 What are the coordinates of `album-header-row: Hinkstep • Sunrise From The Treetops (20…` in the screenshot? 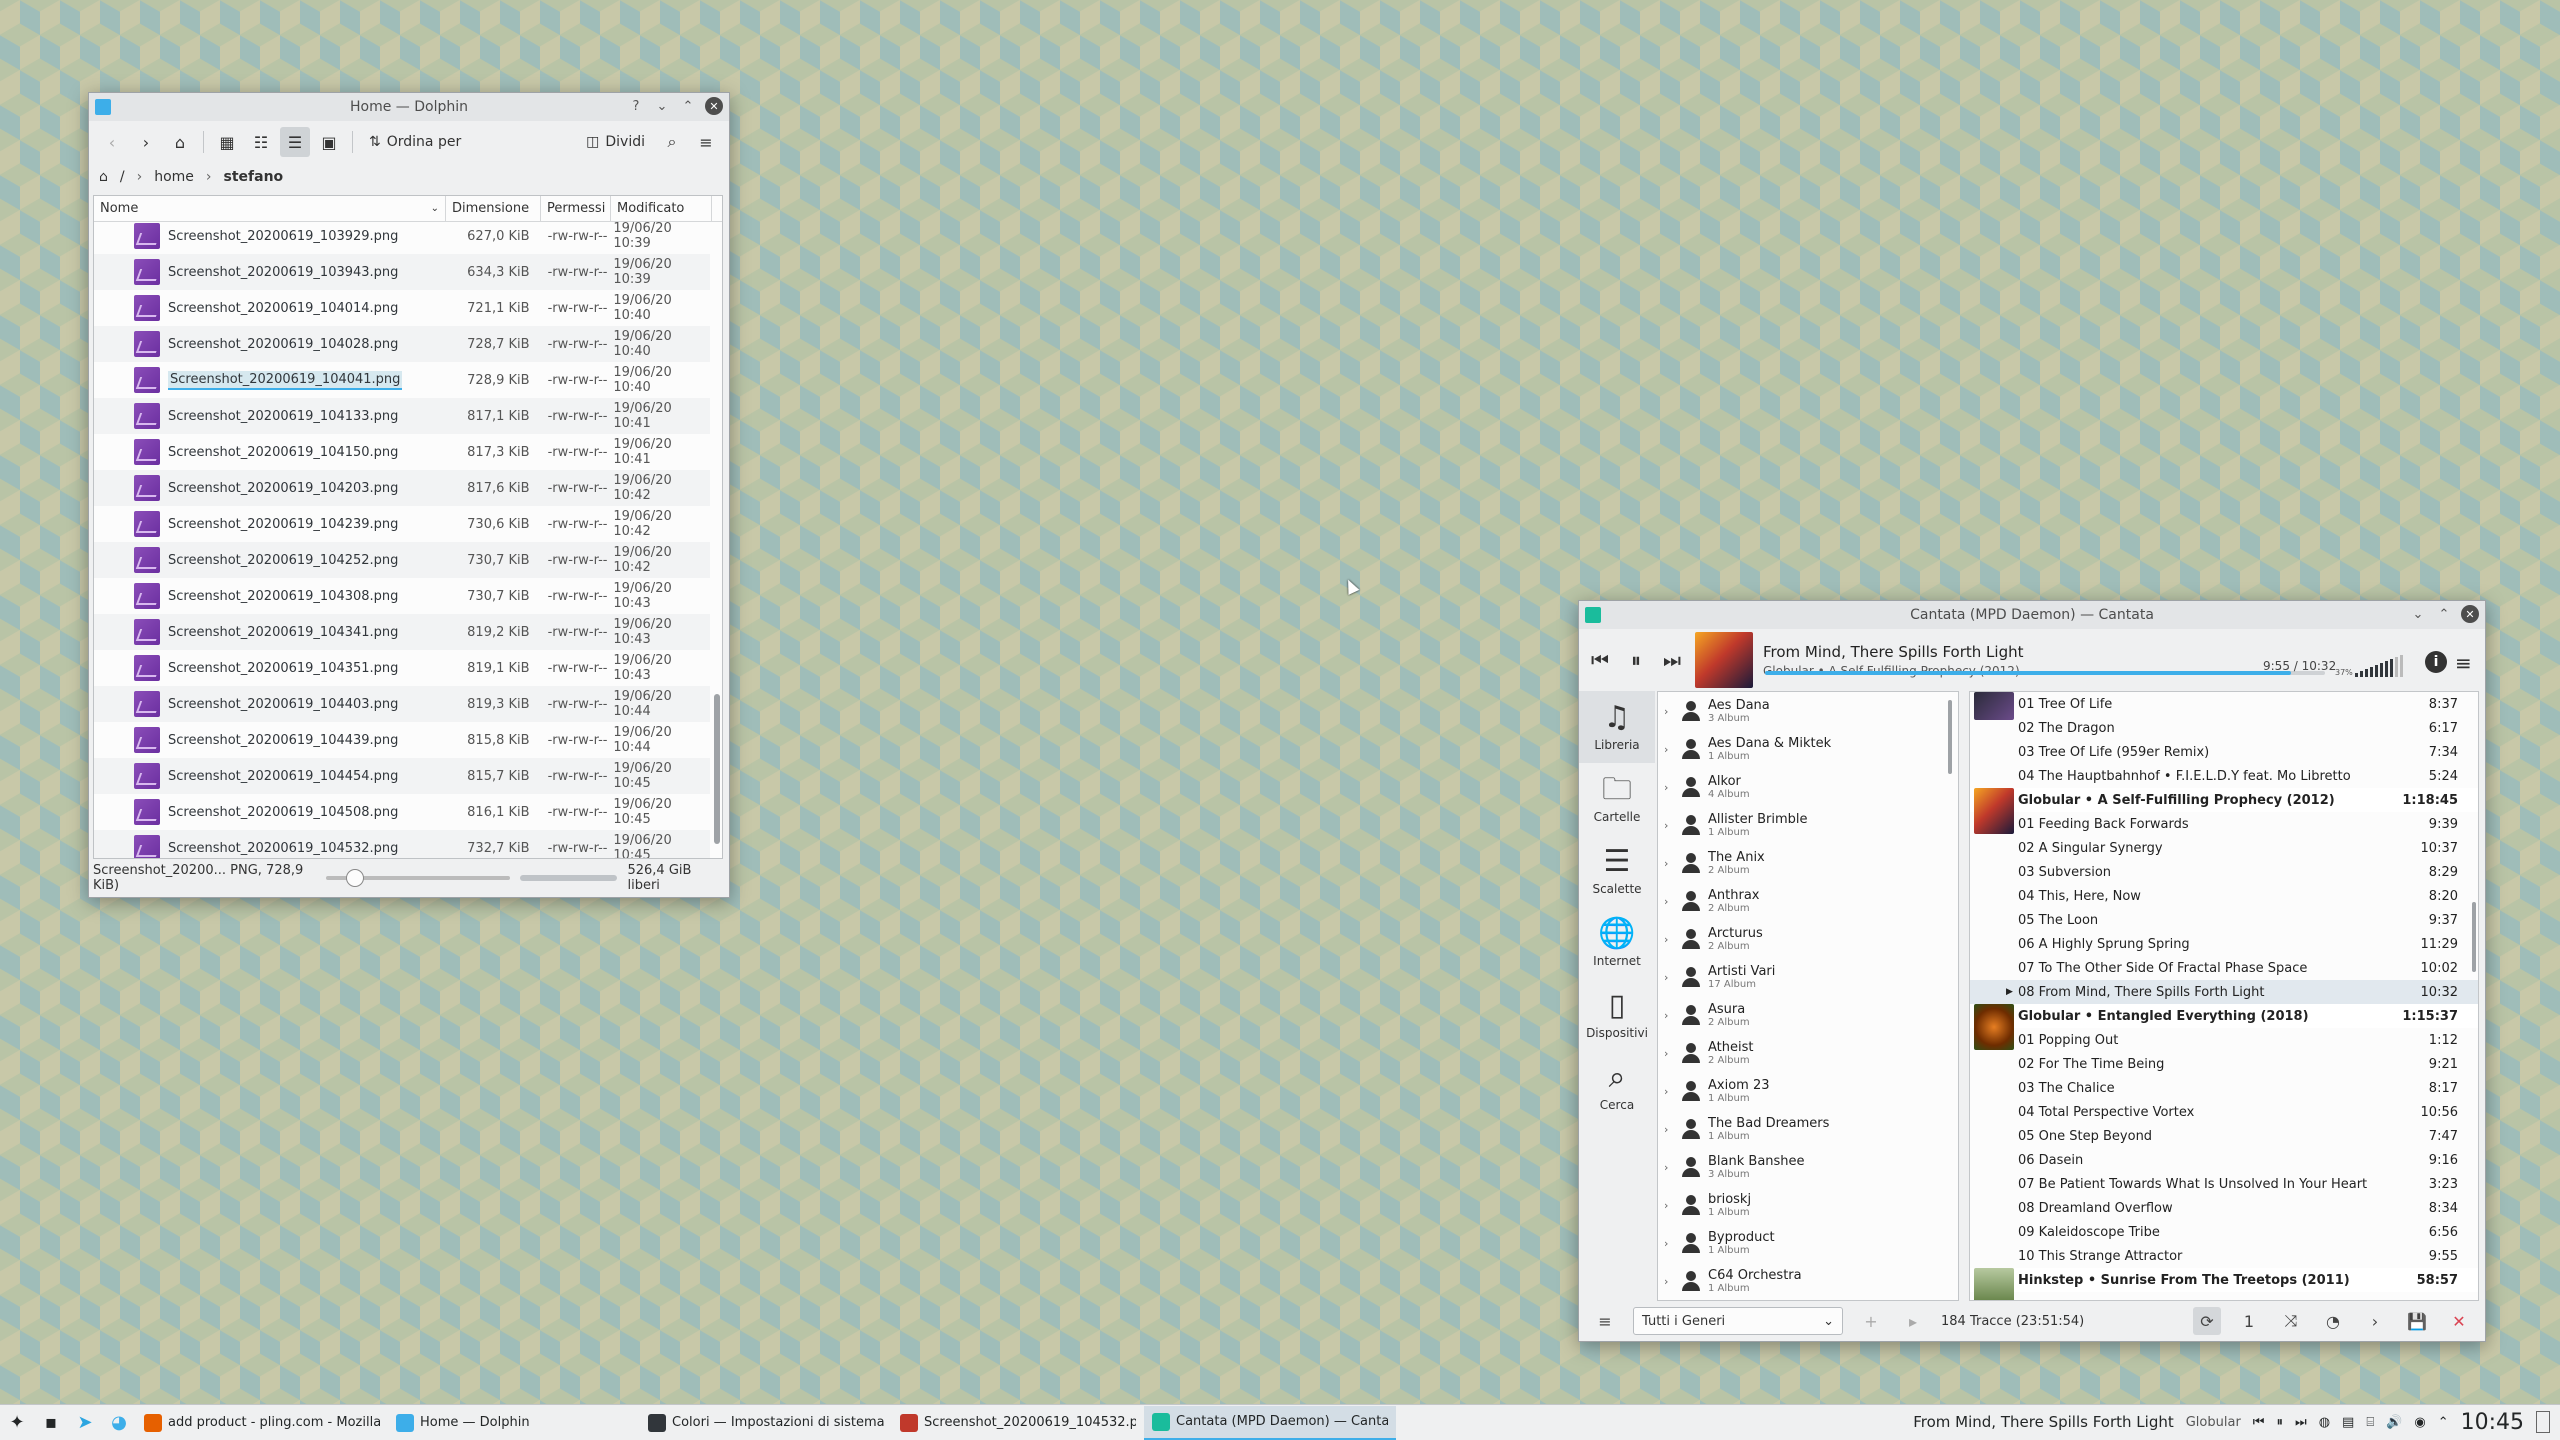 It's located at (2224, 1284).